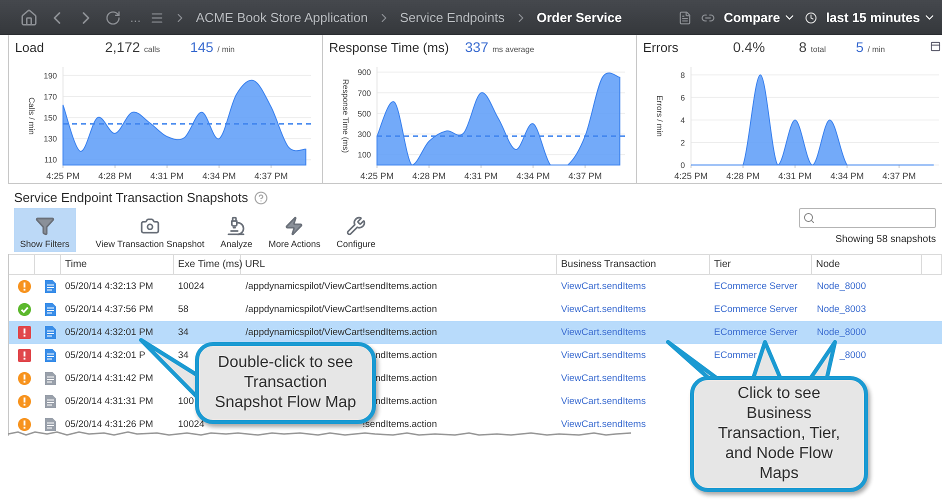 The image size is (942, 500). Describe the element at coordinates (475, 332) in the screenshot. I see `table-row: 05/20/14 4:32:01 PM 34 /appdynamicspilot/ViewCart!sendItems.action ViewCart.sendItems ECommerce Server Node_8000` at that location.